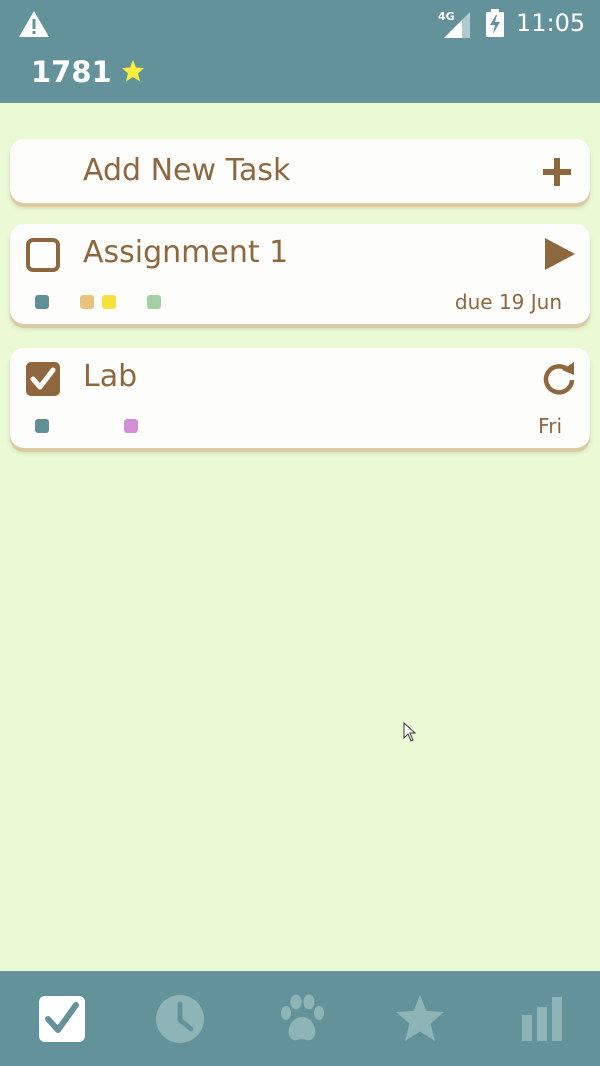 The width and height of the screenshot is (600, 1066). I want to click on due-date: Fri, so click(550, 426).